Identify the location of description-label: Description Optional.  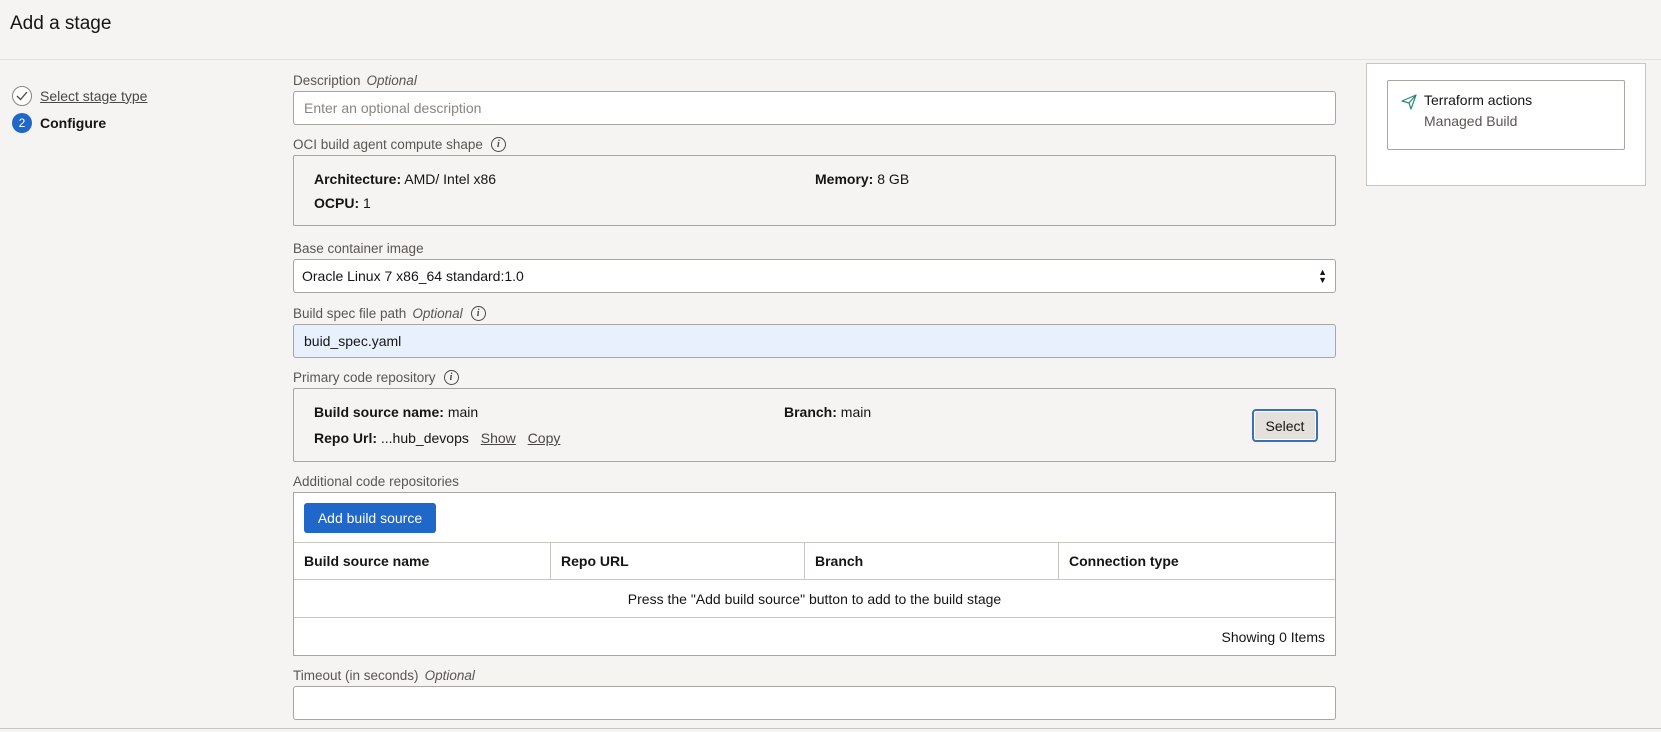
(355, 80).